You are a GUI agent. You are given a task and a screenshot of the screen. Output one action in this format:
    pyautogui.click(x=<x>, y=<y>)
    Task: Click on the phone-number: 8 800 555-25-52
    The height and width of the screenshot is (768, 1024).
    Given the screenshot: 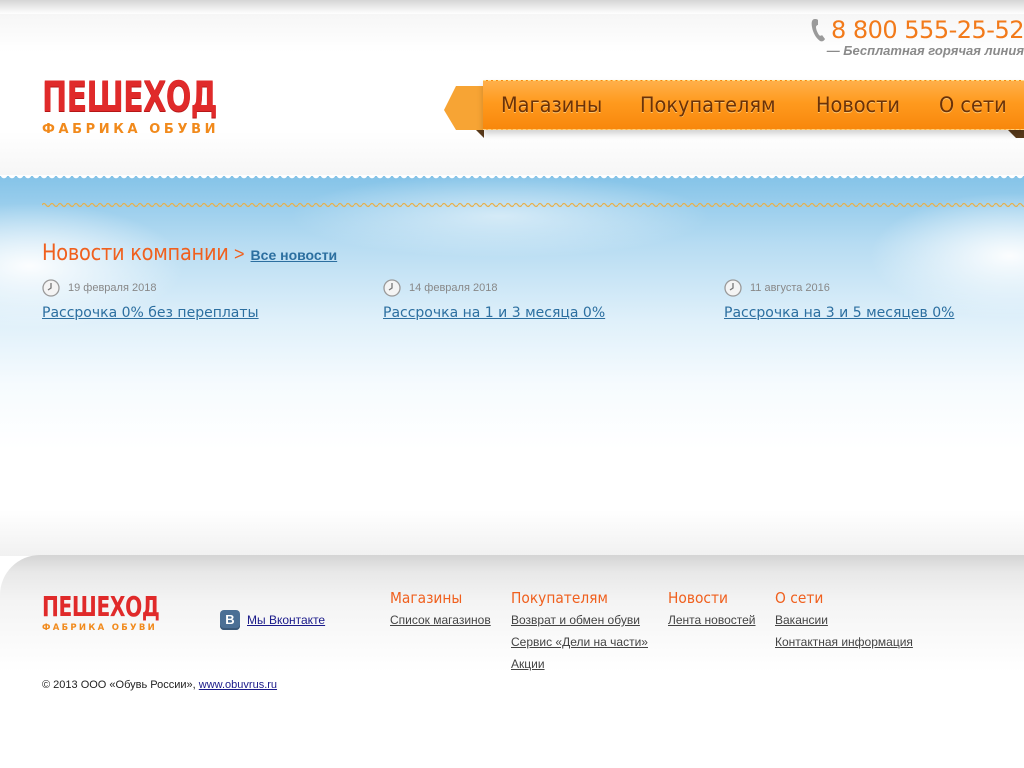 What is the action you would take?
    pyautogui.click(x=927, y=30)
    